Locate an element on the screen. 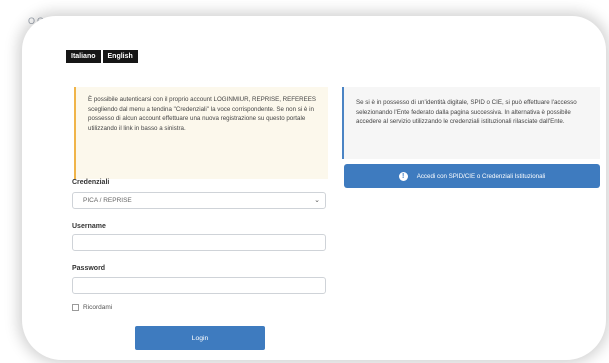  remember-me: Ricordami is located at coordinates (92, 307).